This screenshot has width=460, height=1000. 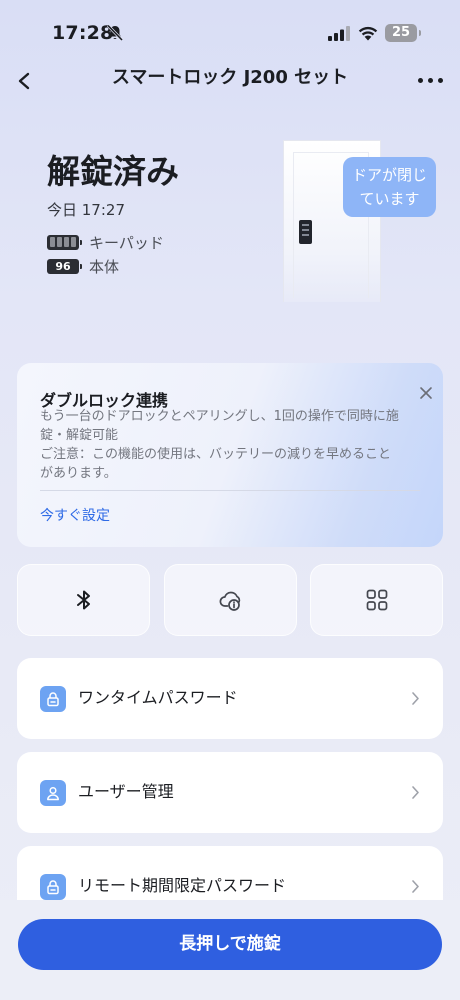 I want to click on bluetooth-icon, so click(x=83, y=600).